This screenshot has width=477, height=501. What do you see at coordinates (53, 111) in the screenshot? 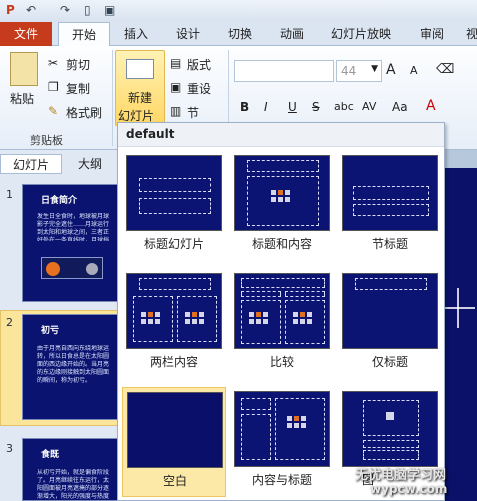
I see `format-painter-icon: ✎` at bounding box center [53, 111].